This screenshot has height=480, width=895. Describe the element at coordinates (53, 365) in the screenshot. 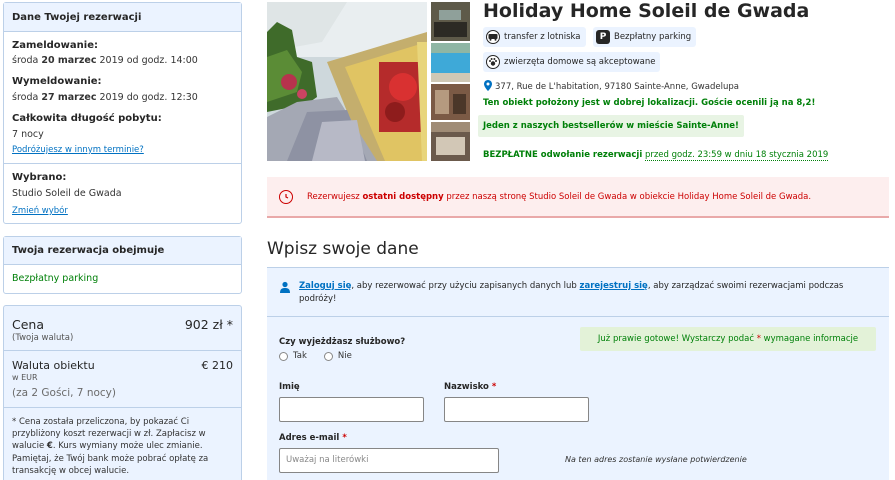

I see `property-currency-label: Waluta obiektu` at that location.